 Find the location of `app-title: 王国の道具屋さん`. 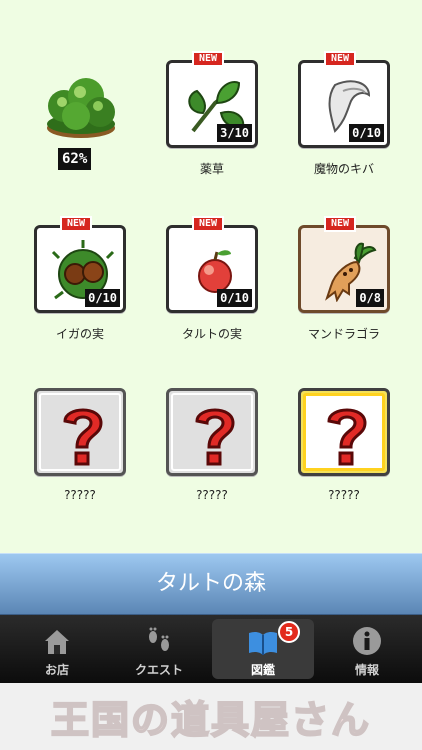

app-title: 王国の道具屋さん is located at coordinates (210, 720).